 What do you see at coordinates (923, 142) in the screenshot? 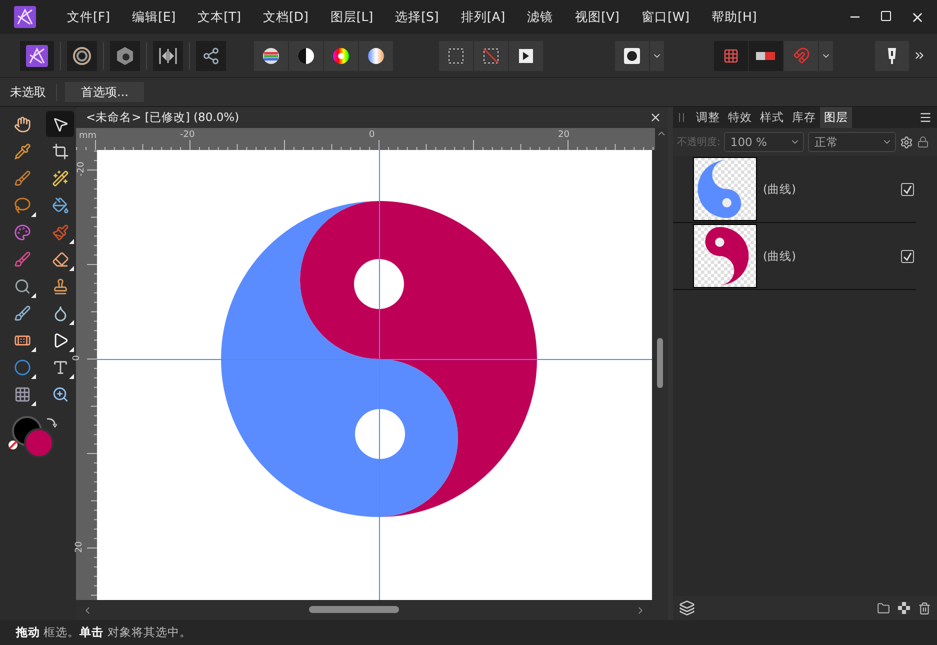
I see `lock-icon` at bounding box center [923, 142].